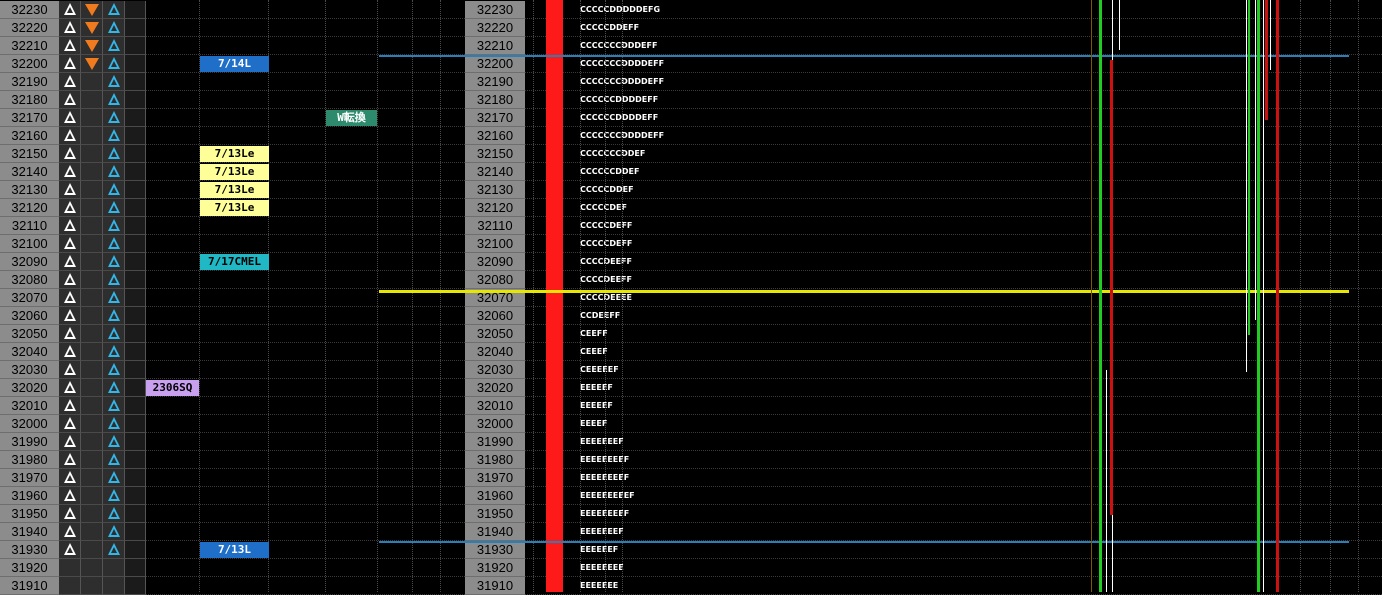  Describe the element at coordinates (691, 82) in the screenshot. I see `price-row: 32190 32190 CCCCCCCDDDDEFF` at that location.